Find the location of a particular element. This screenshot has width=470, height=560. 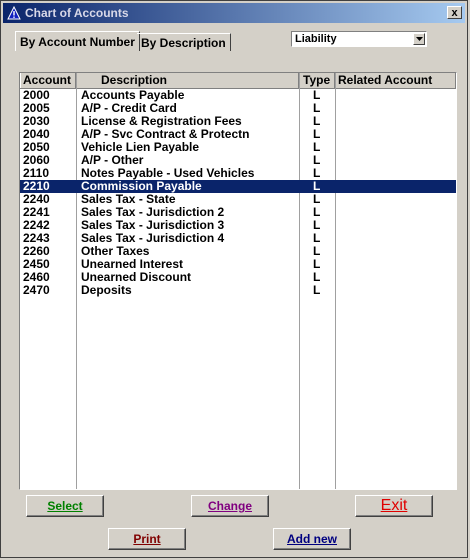

cell-type: L is located at coordinates (317, 290).